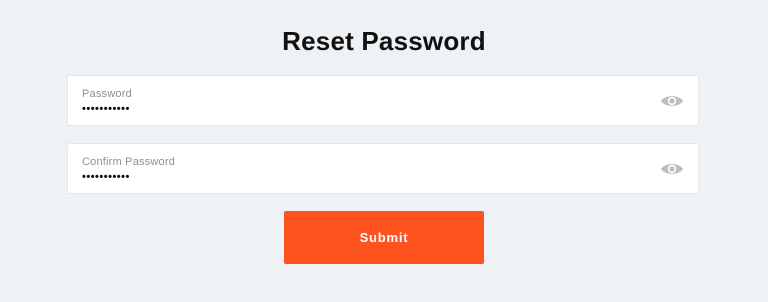 This screenshot has width=768, height=302. What do you see at coordinates (106, 109) in the screenshot?
I see `password-value: •••••••••••` at bounding box center [106, 109].